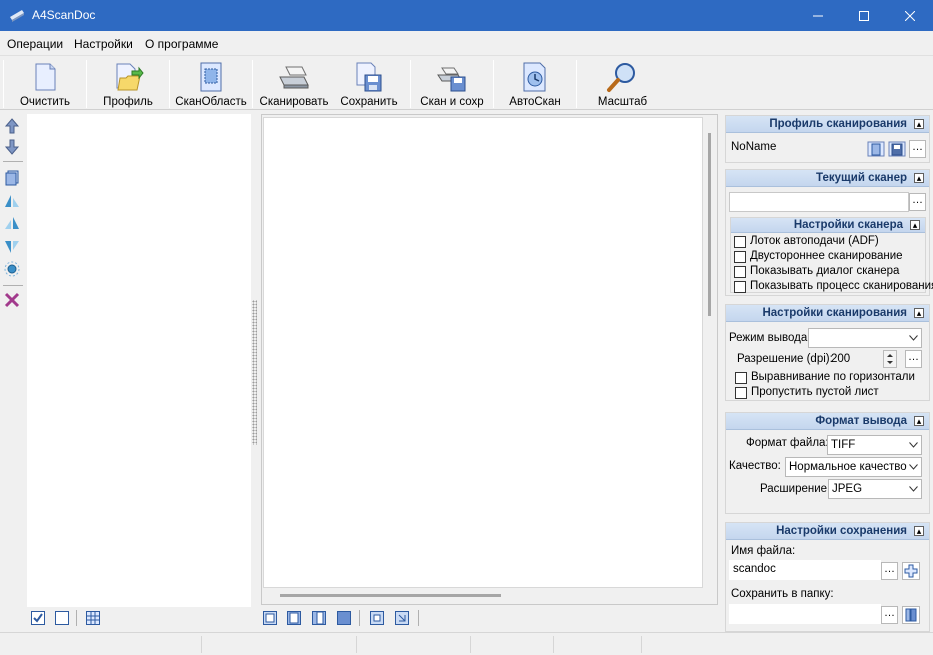 This screenshot has height=655, width=933. Describe the element at coordinates (181, 44) in the screenshot. I see `menu-about: О программе` at that location.